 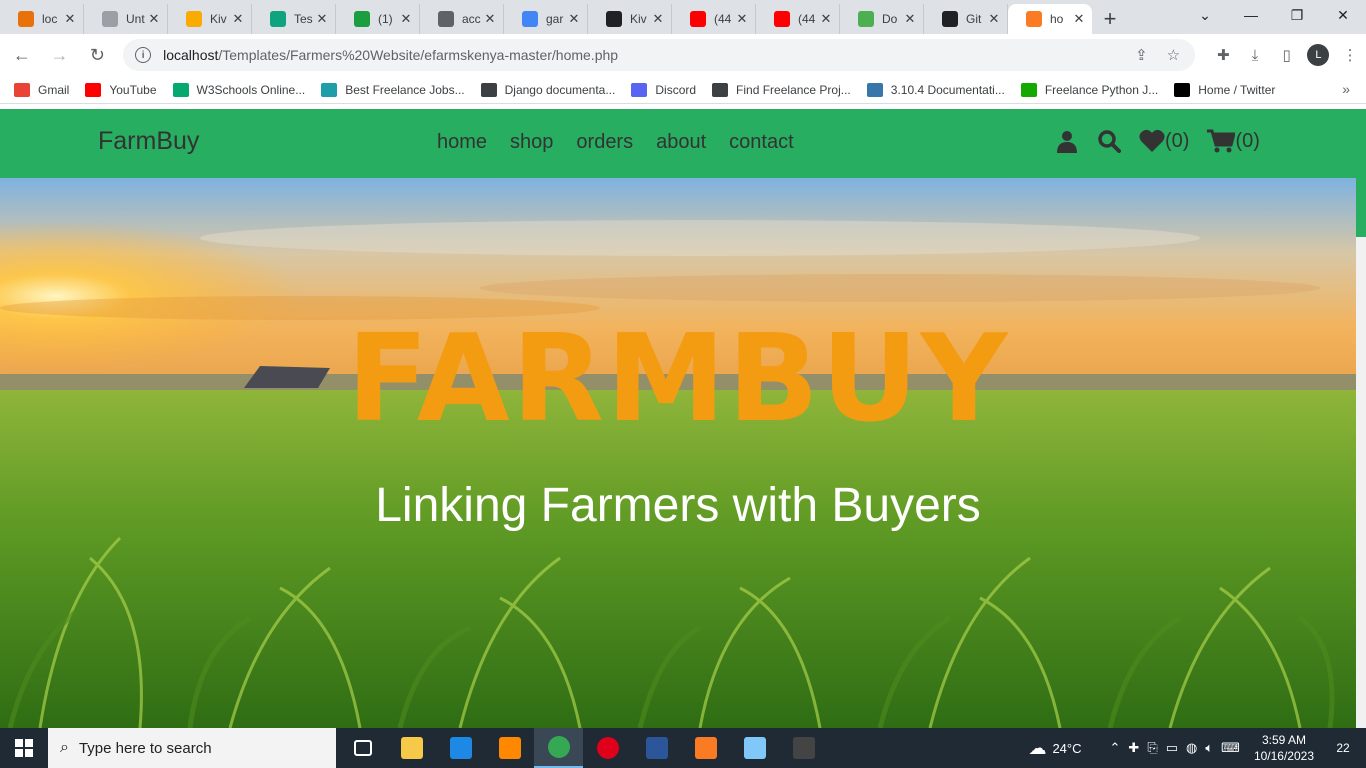 I want to click on taskbar-app-word, so click(x=656, y=748).